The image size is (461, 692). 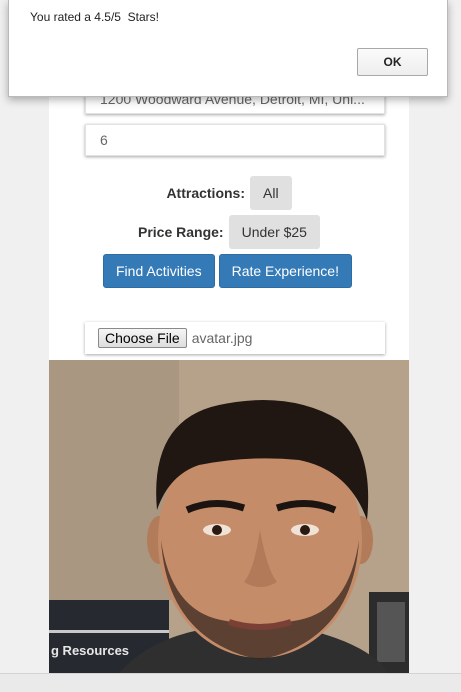 I want to click on action-row: Find Activities Rate Experience!, so click(x=227, y=271).